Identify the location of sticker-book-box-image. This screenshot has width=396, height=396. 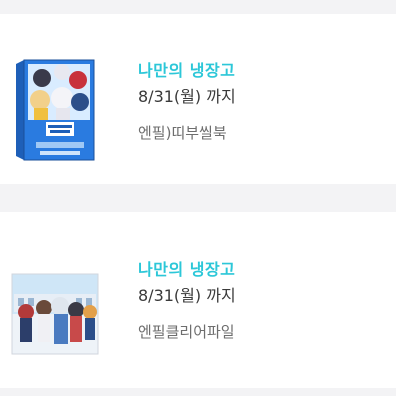
(55, 110).